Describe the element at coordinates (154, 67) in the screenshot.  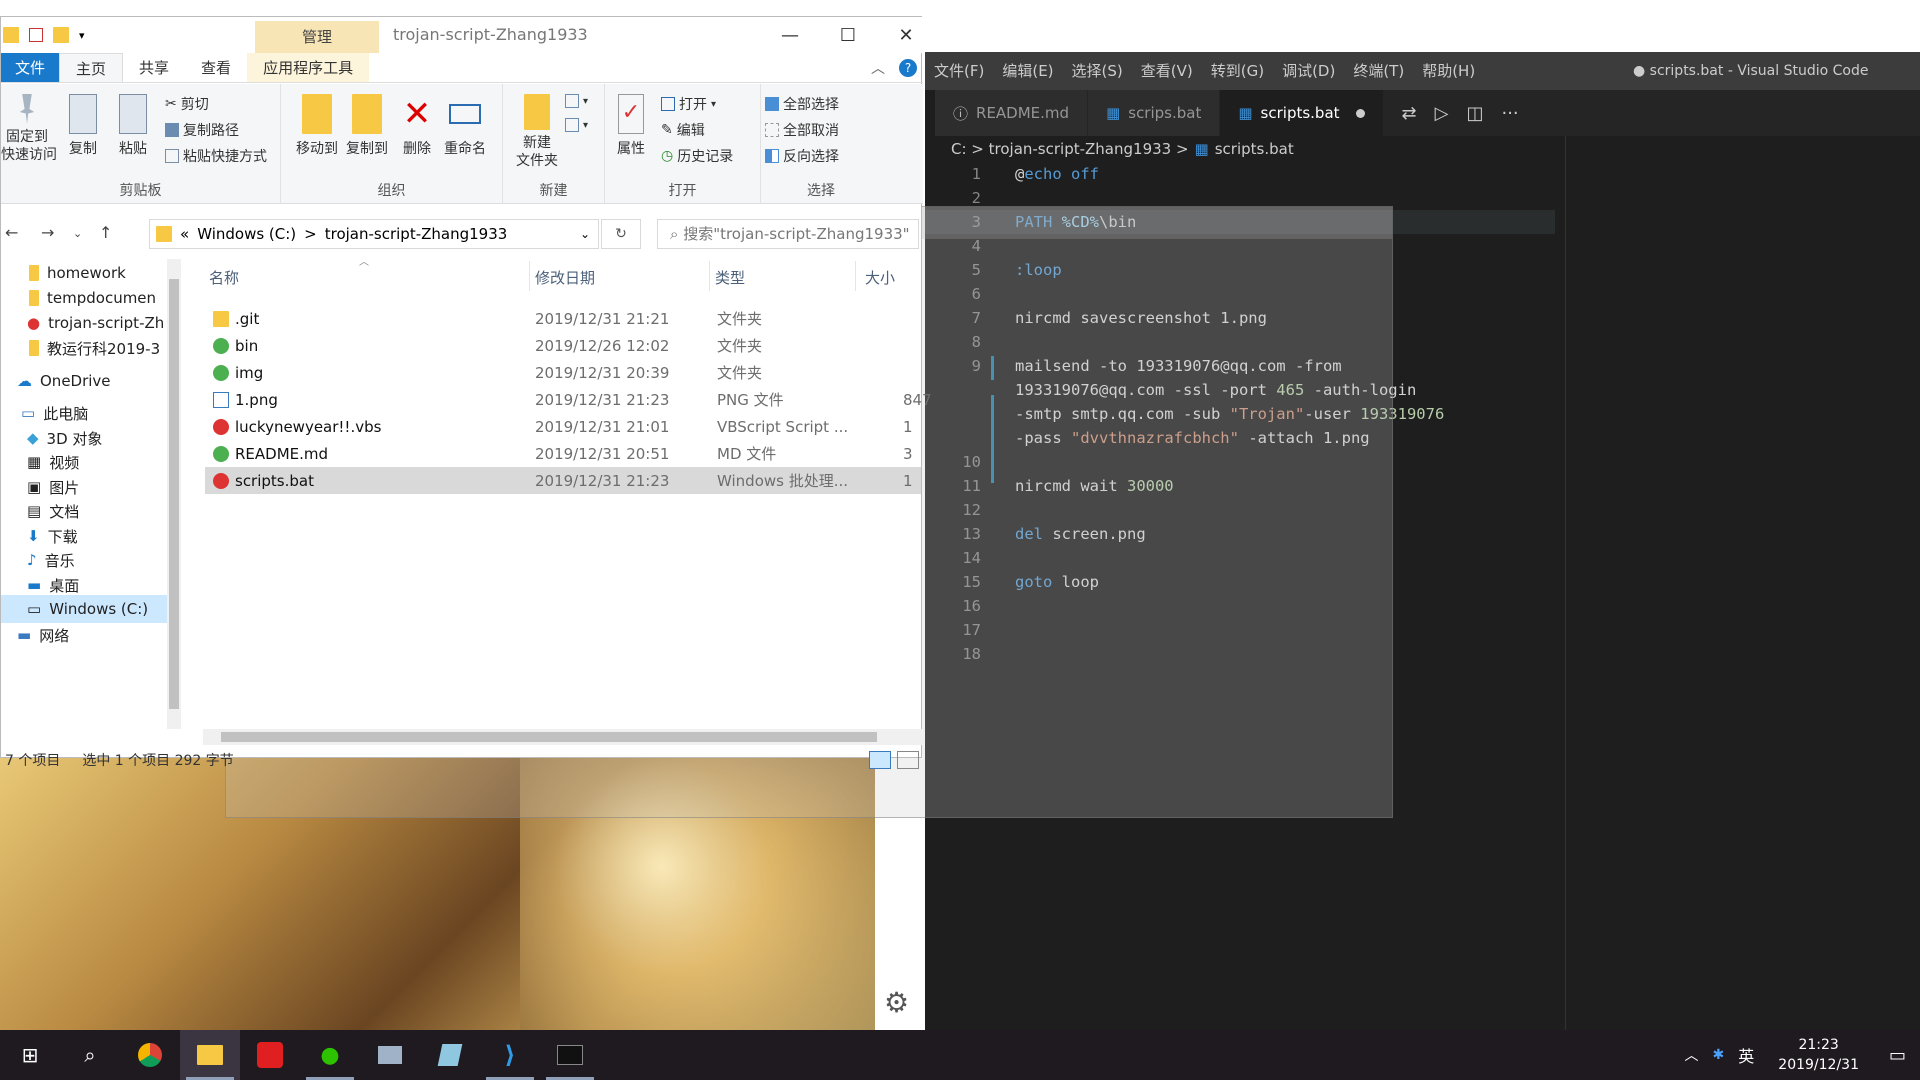
I see `tab-share: 共享` at that location.